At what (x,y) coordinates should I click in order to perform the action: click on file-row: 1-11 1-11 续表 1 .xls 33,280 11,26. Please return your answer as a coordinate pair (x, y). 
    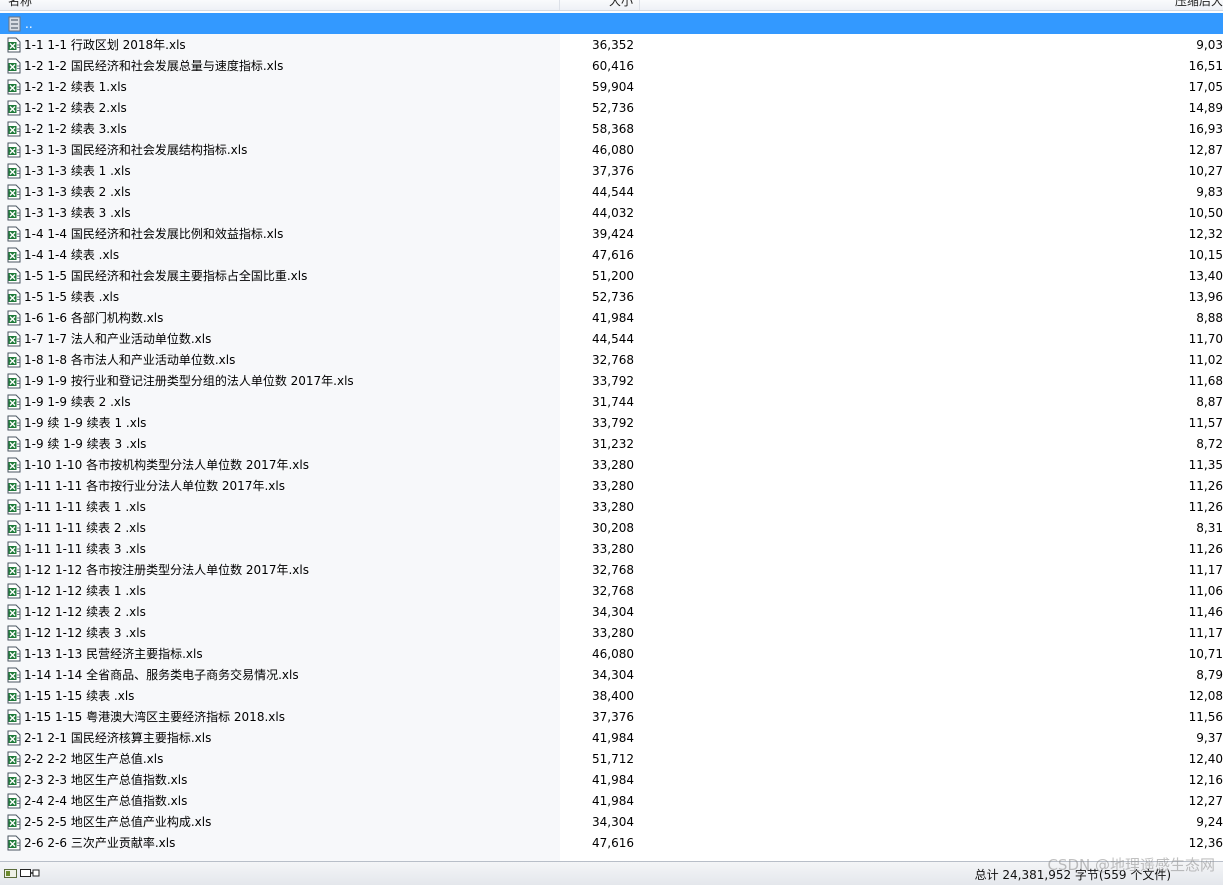
    Looking at the image, I should click on (611, 506).